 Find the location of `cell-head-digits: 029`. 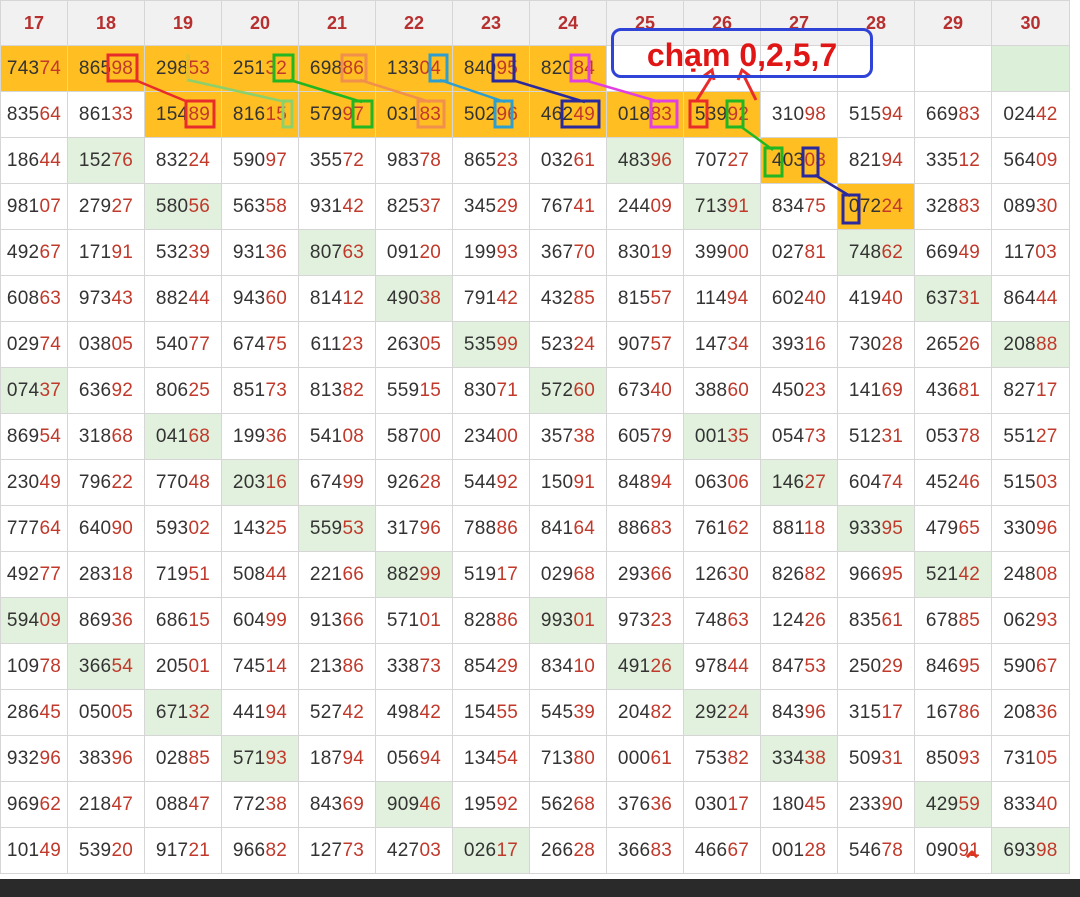

cell-head-digits: 029 is located at coordinates (23, 344).